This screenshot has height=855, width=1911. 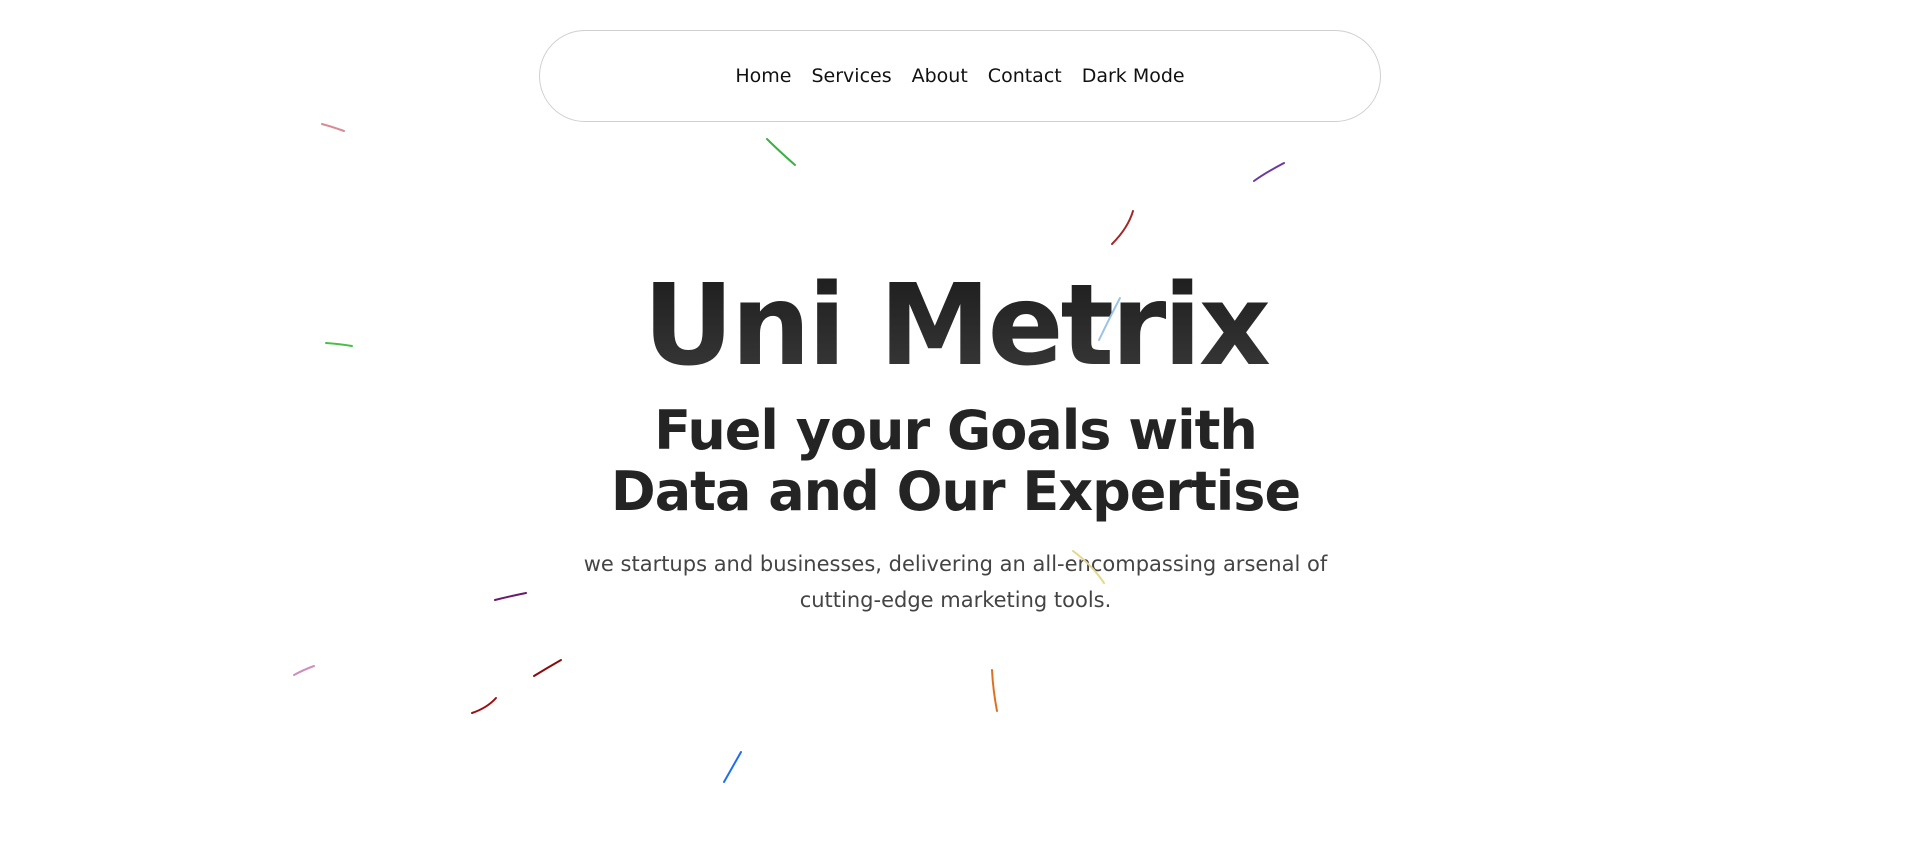 What do you see at coordinates (955, 600) in the screenshot?
I see `hero-description-line-2: cutting-edge marketing tools.` at bounding box center [955, 600].